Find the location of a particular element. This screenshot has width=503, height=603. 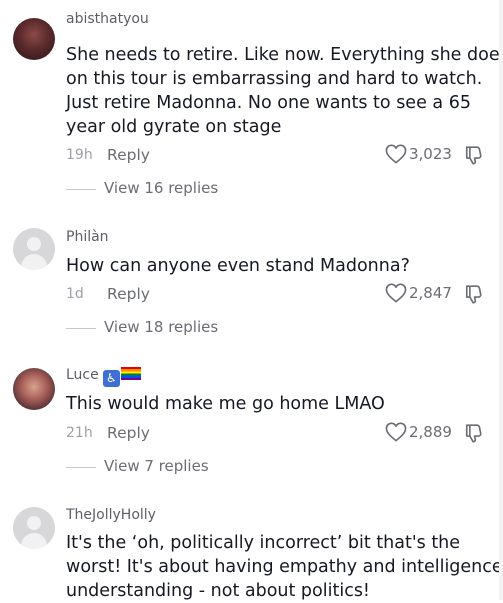

comment-text: How can anyone even stand Madonna? is located at coordinates (278, 266).